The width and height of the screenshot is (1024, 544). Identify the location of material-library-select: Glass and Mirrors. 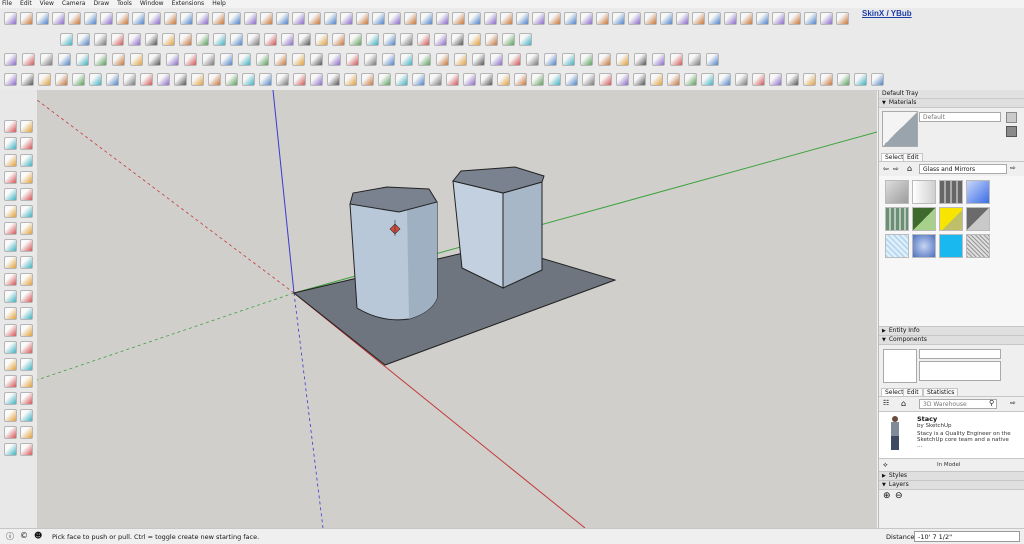
(963, 169).